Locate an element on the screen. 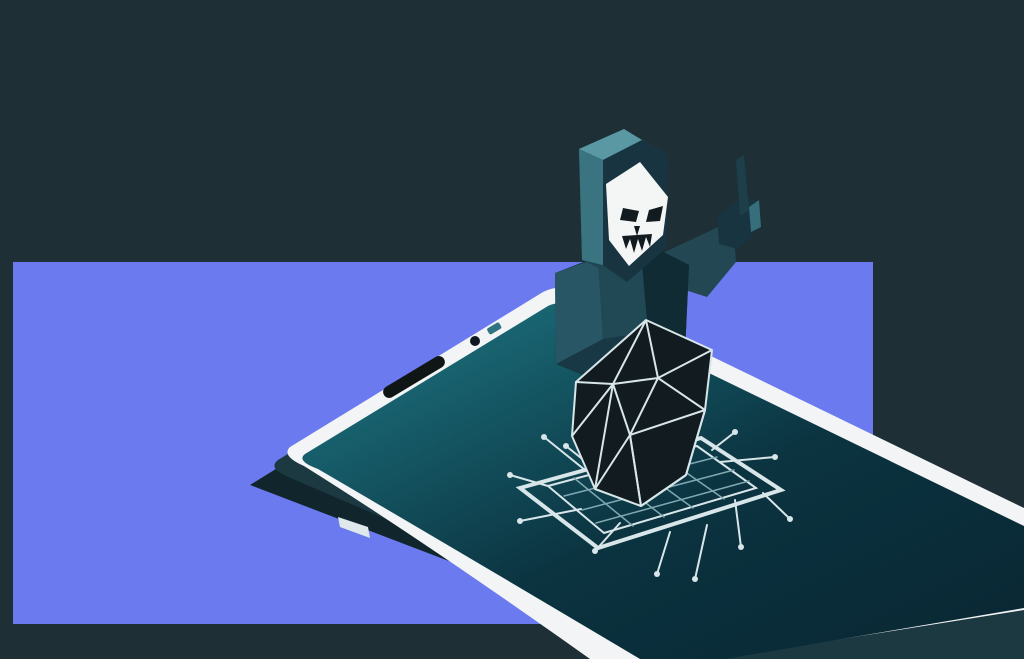 This screenshot has height=659, width=1024. figure-hood-left is located at coordinates (591, 207).